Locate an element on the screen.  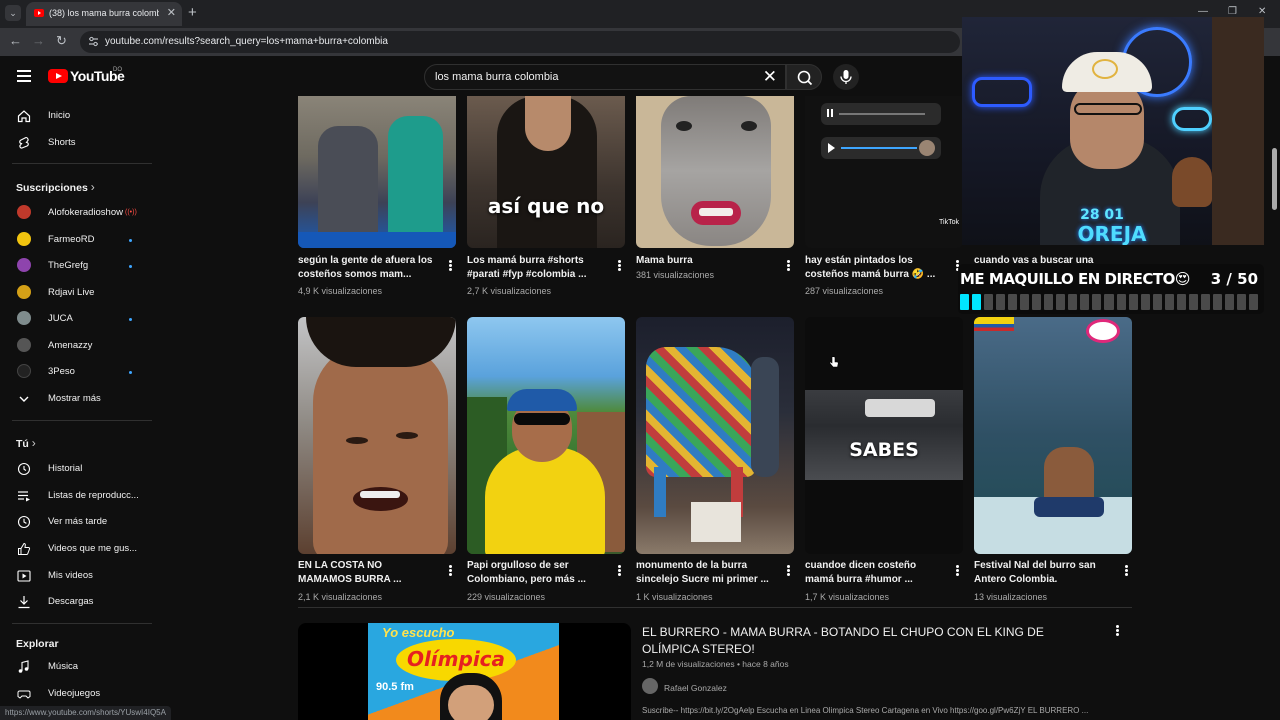
sidebar-item-subscription: JUCA is located at coordinates (76, 319).